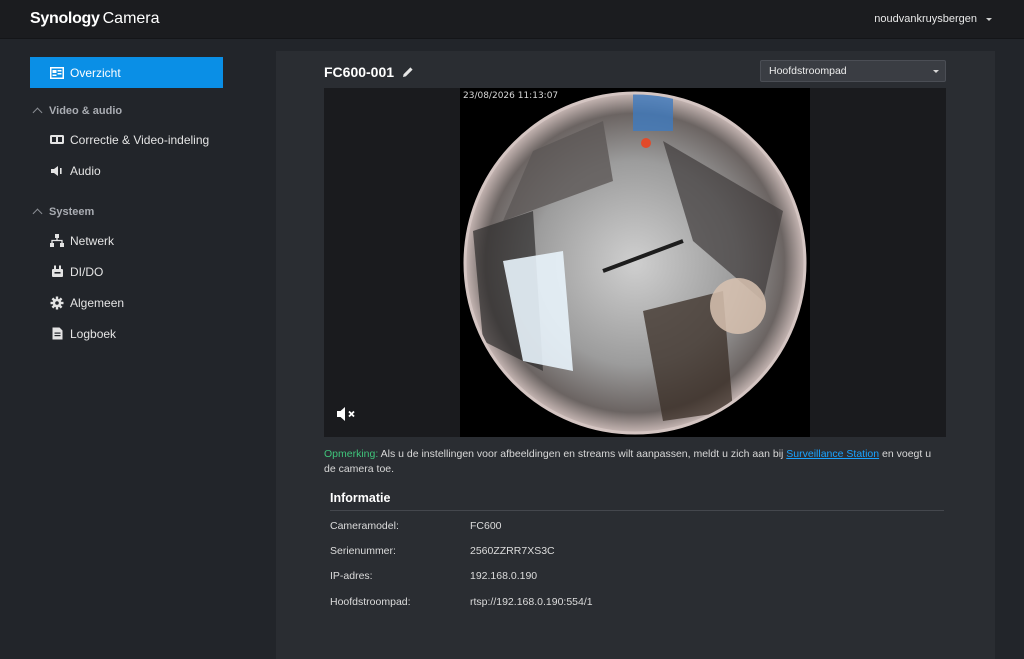 The image size is (1024, 659). What do you see at coordinates (140, 139) in the screenshot?
I see `sidebar-item-label: Correctie & Video-indeling` at bounding box center [140, 139].